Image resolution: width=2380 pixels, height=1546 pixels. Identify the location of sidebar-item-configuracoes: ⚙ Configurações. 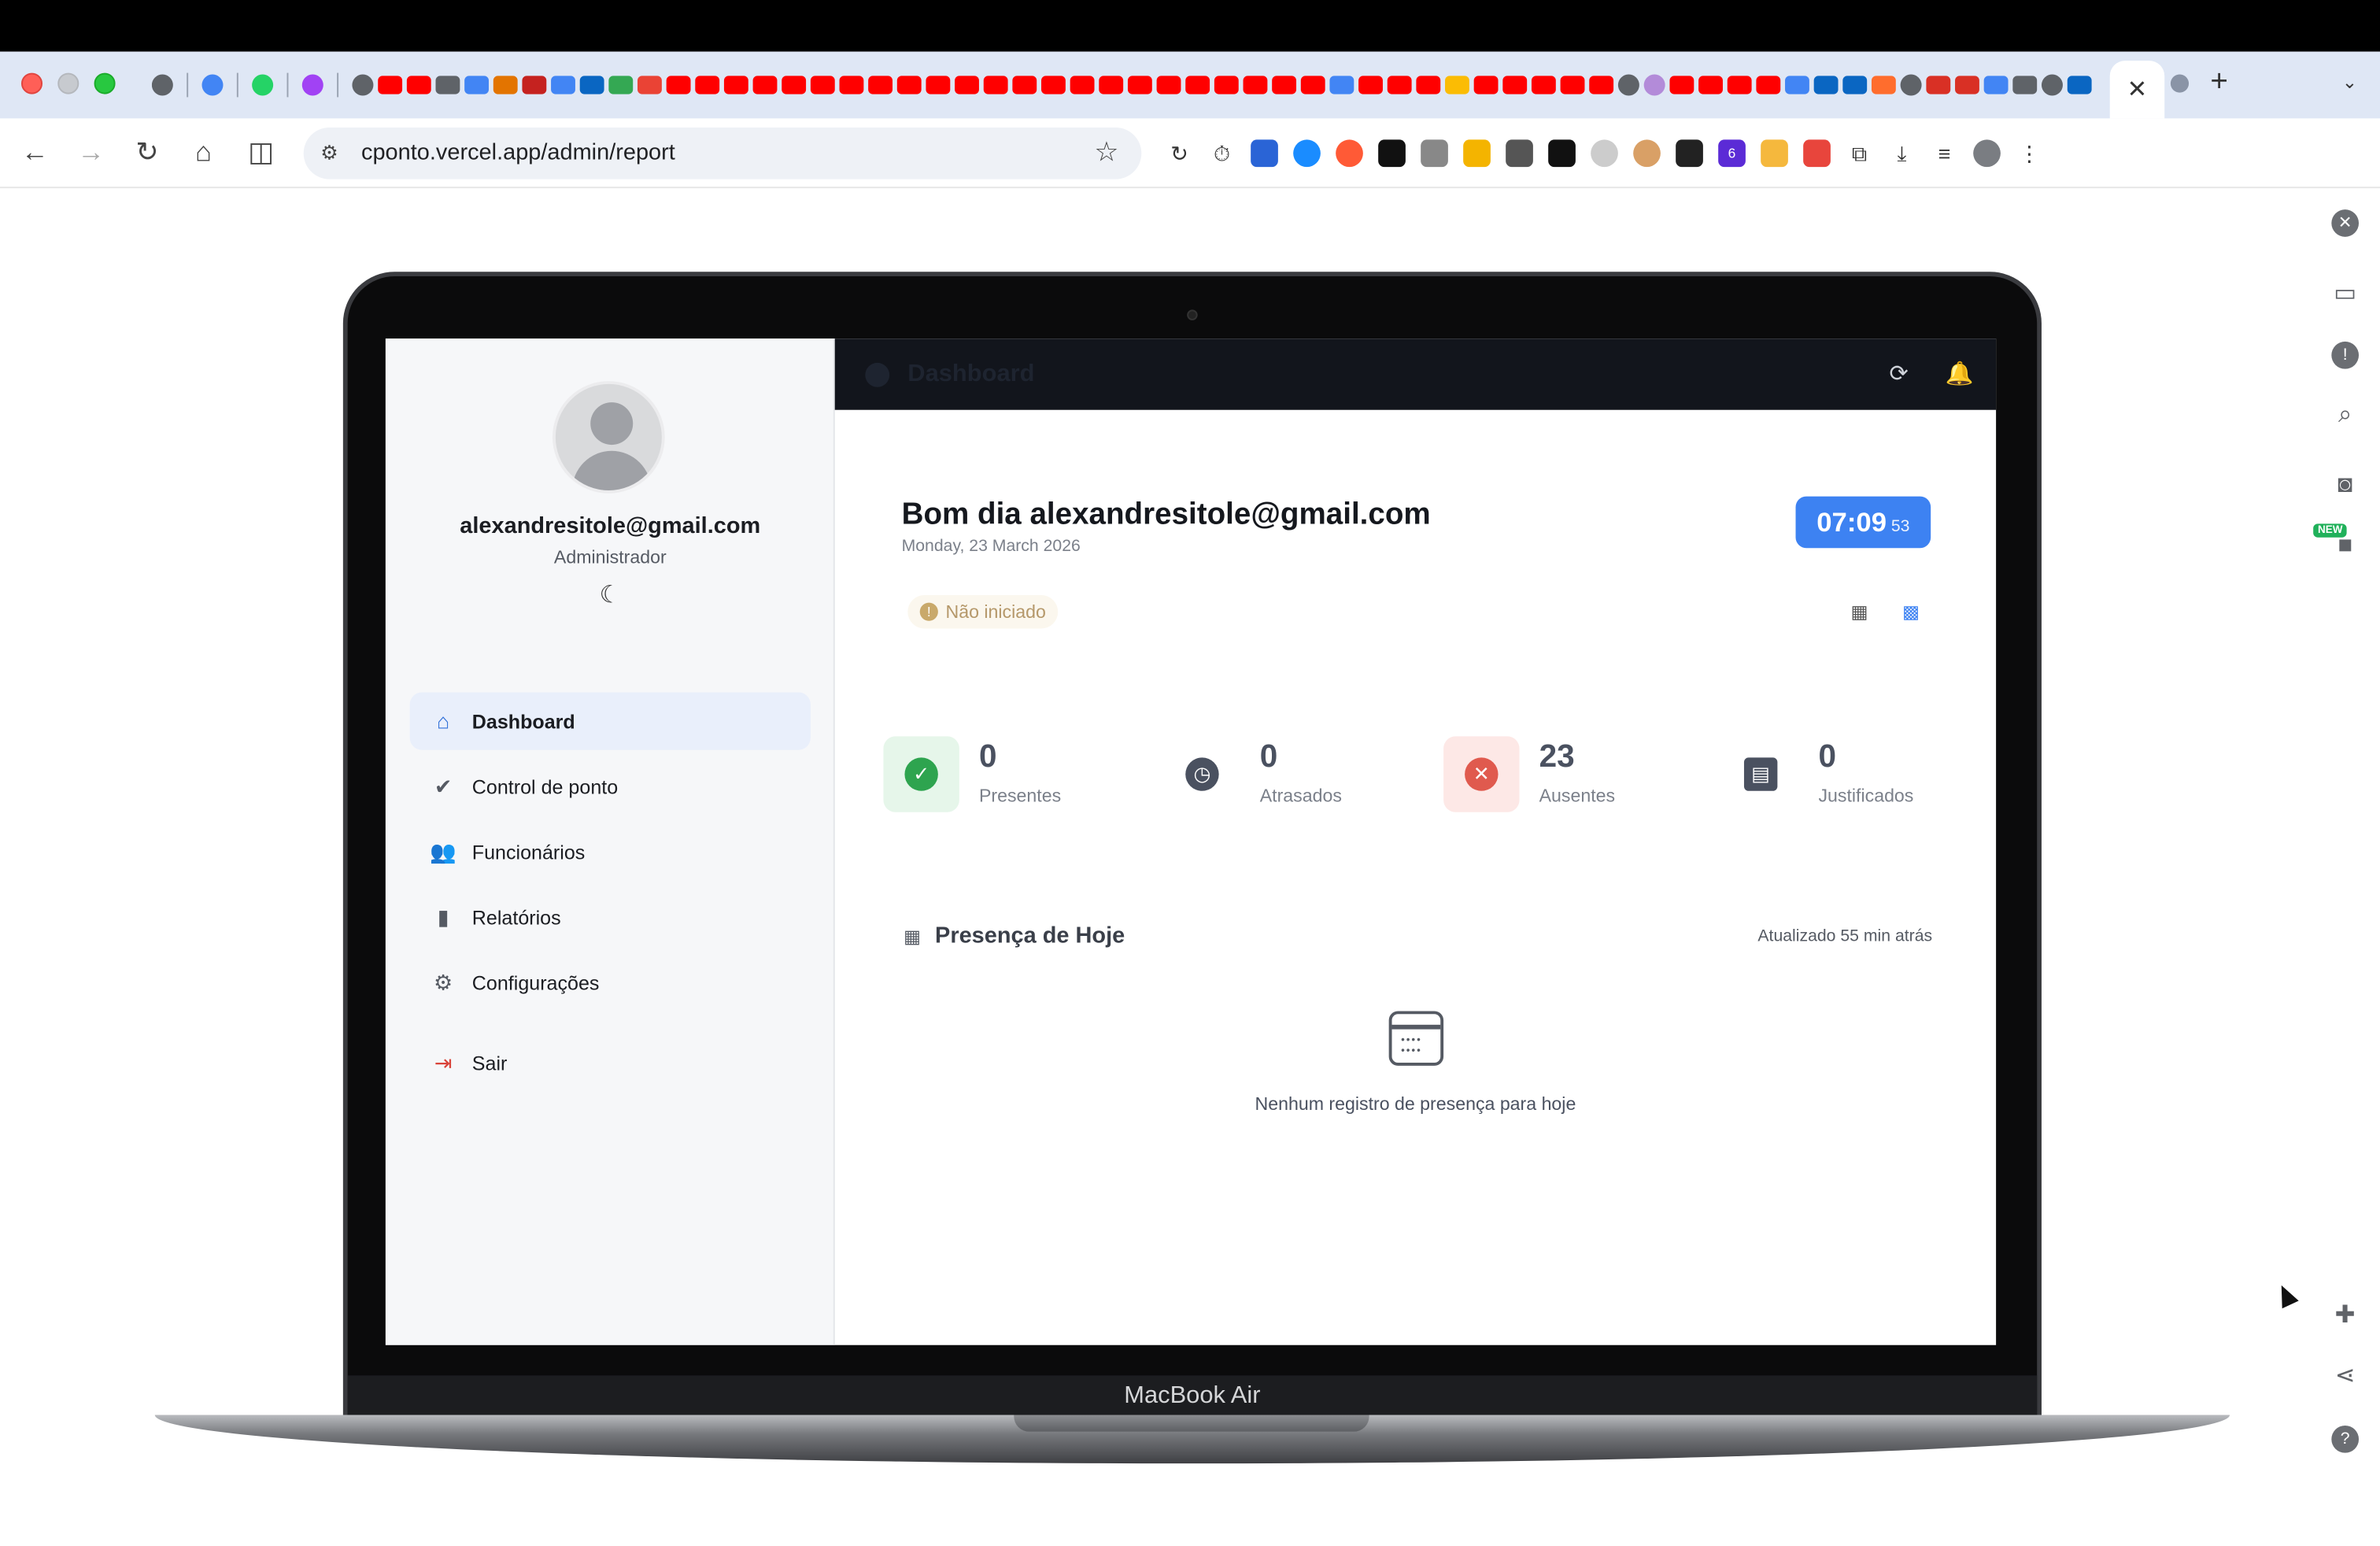
(610, 982).